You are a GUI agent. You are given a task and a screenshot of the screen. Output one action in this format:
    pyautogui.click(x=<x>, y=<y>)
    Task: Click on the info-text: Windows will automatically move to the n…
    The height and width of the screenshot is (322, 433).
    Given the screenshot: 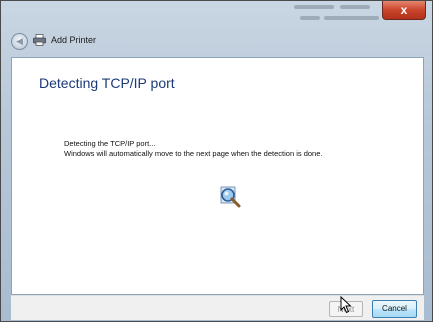 What is the action you would take?
    pyautogui.click(x=193, y=153)
    